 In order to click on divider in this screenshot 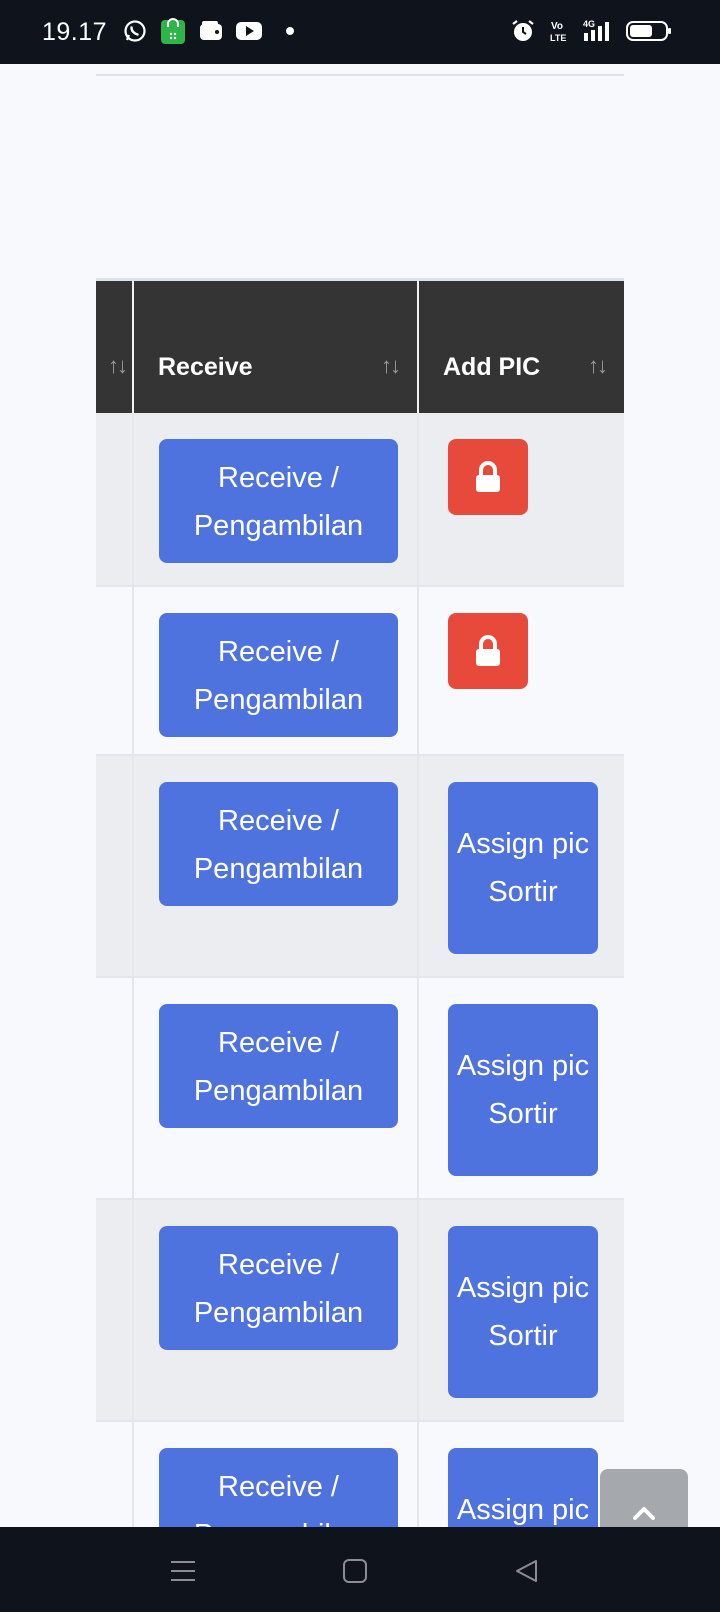, I will do `click(360, 75)`.